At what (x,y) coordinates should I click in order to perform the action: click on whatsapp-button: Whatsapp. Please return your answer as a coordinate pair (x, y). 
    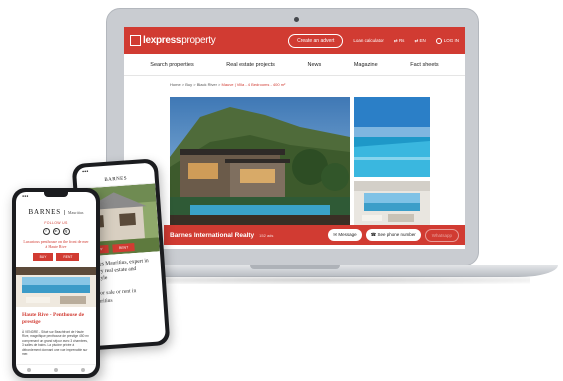
    Looking at the image, I should click on (441, 235).